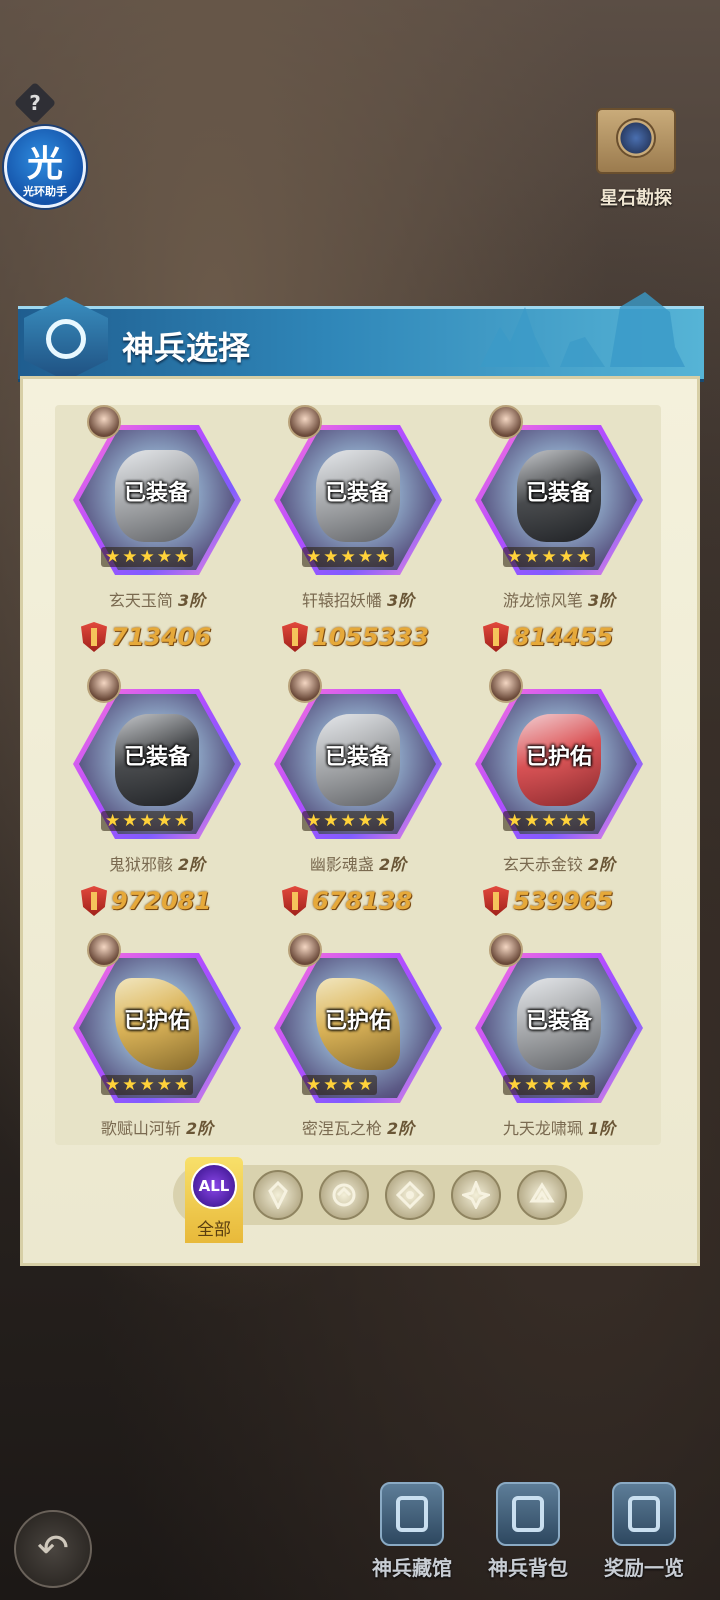 The height and width of the screenshot is (1600, 720). Describe the element at coordinates (347, 901) in the screenshot. I see `power-display: 678138` at that location.